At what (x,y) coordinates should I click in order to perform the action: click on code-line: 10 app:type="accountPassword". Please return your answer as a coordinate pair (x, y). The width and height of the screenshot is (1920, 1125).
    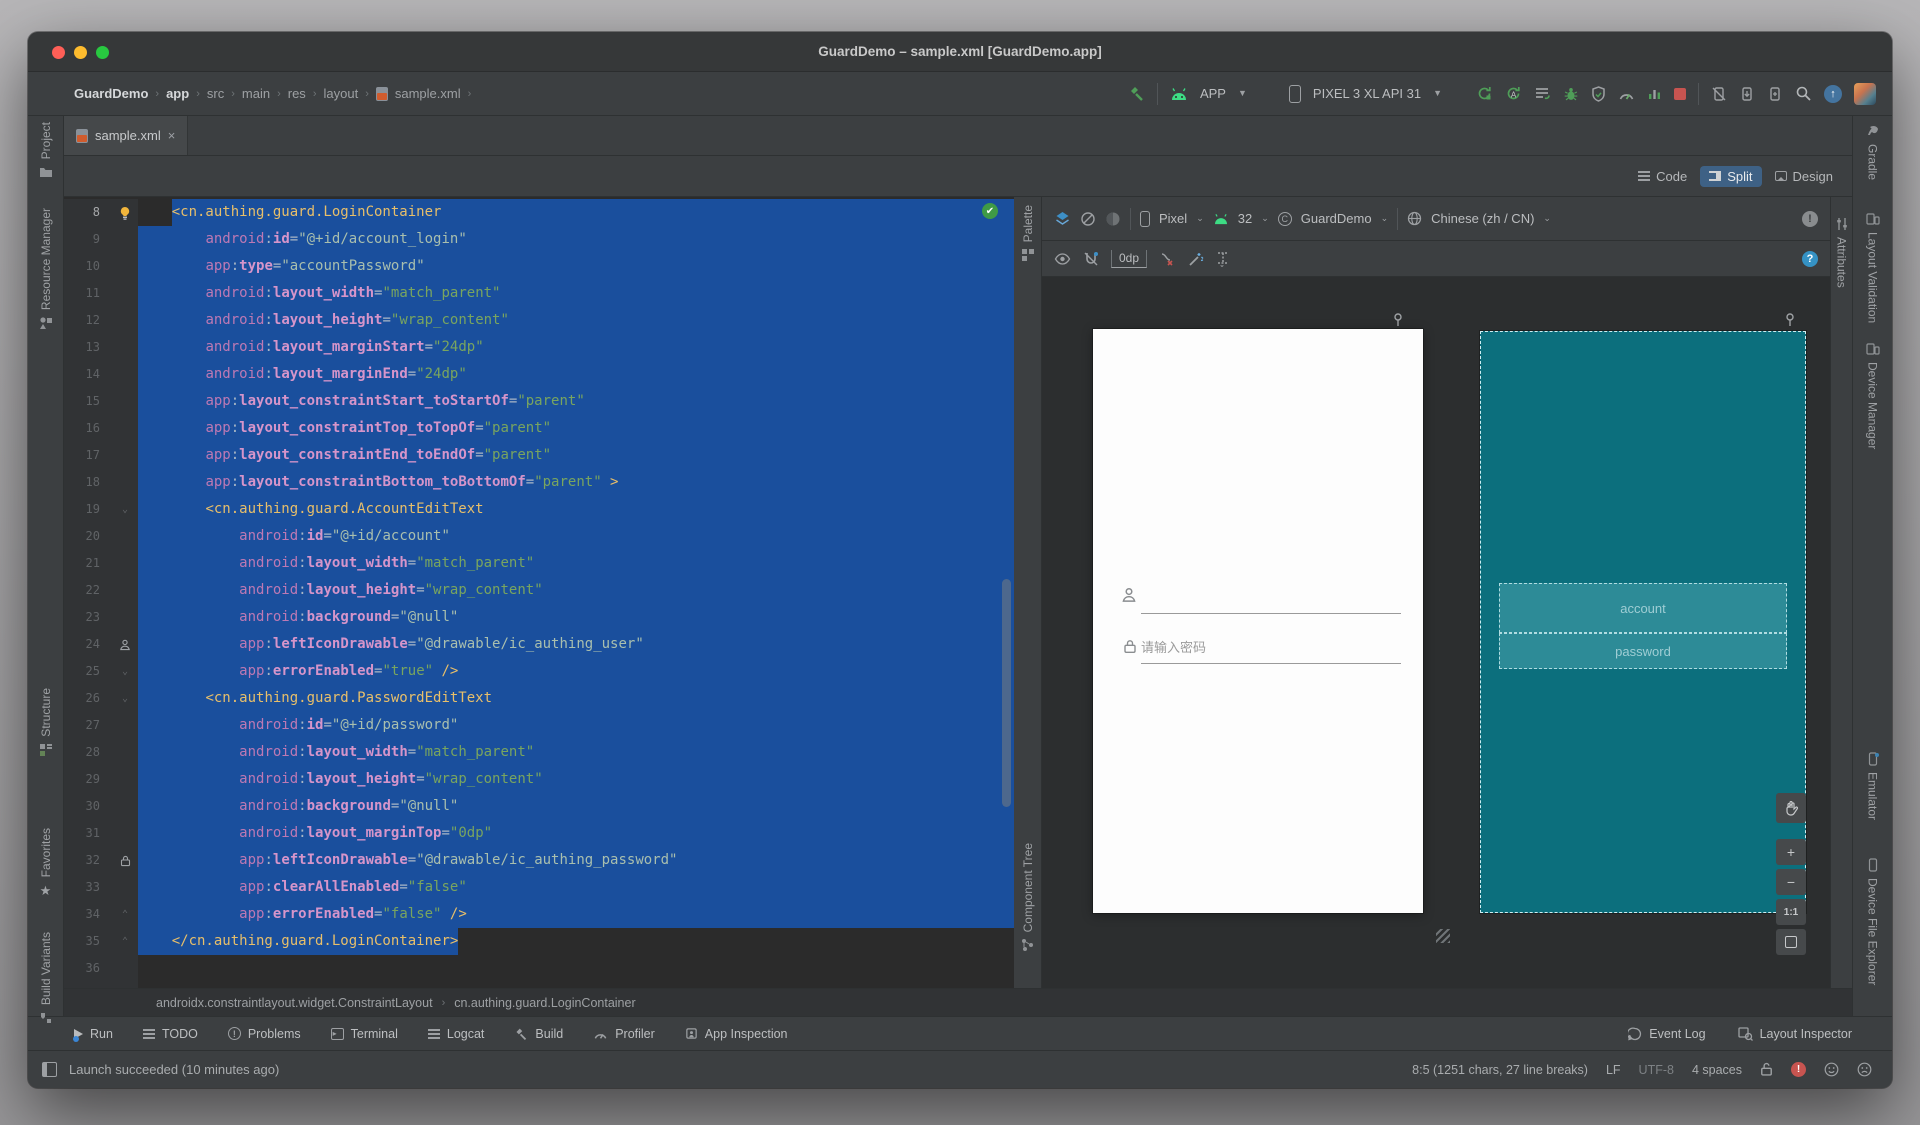
    Looking at the image, I should click on (539, 266).